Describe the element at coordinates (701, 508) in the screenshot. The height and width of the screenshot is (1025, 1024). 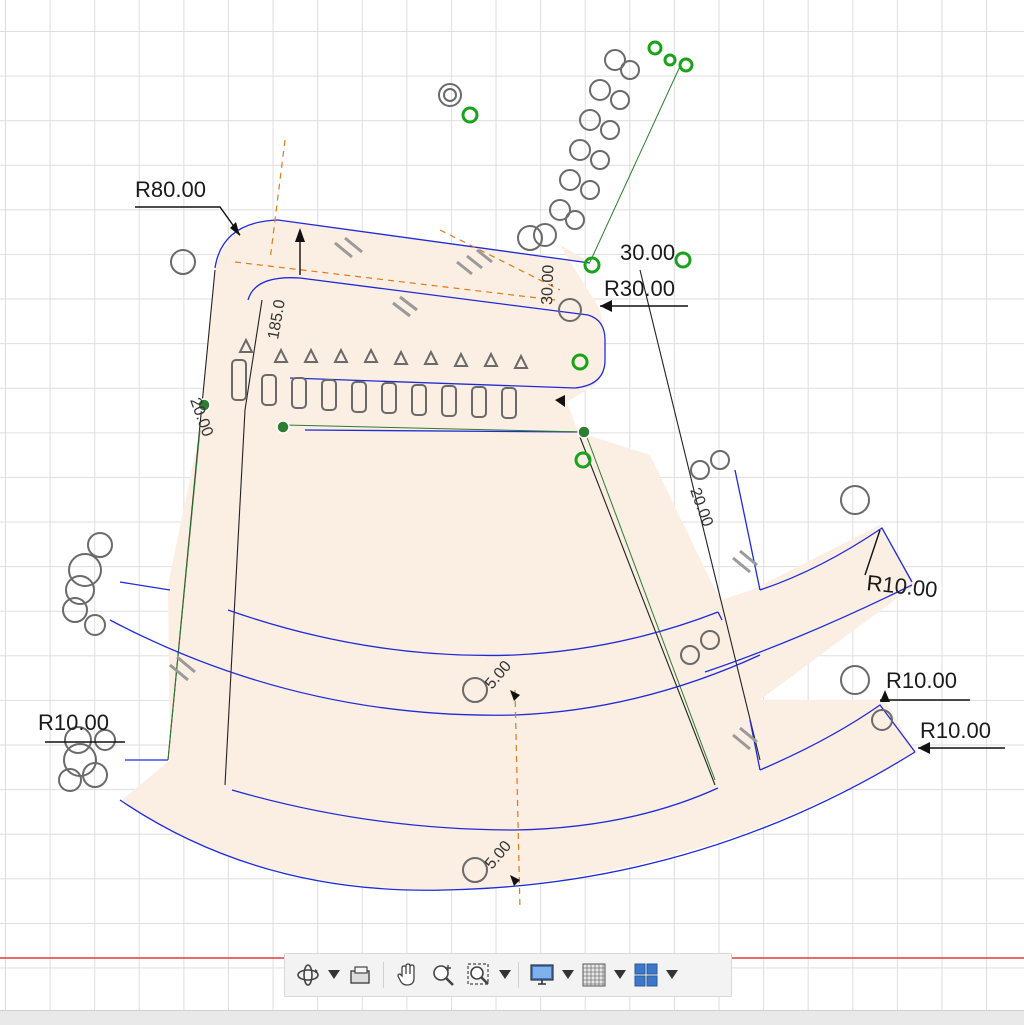
I see `dim-right-mid: 20.00` at that location.